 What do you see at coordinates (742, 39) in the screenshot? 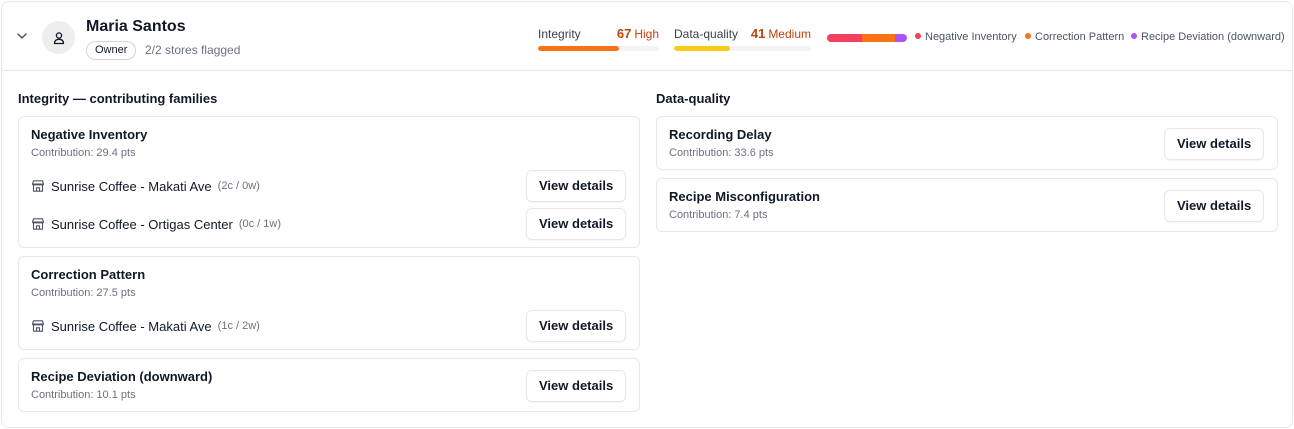
I see `data-quality-score: Data-quality 41 Medium` at bounding box center [742, 39].